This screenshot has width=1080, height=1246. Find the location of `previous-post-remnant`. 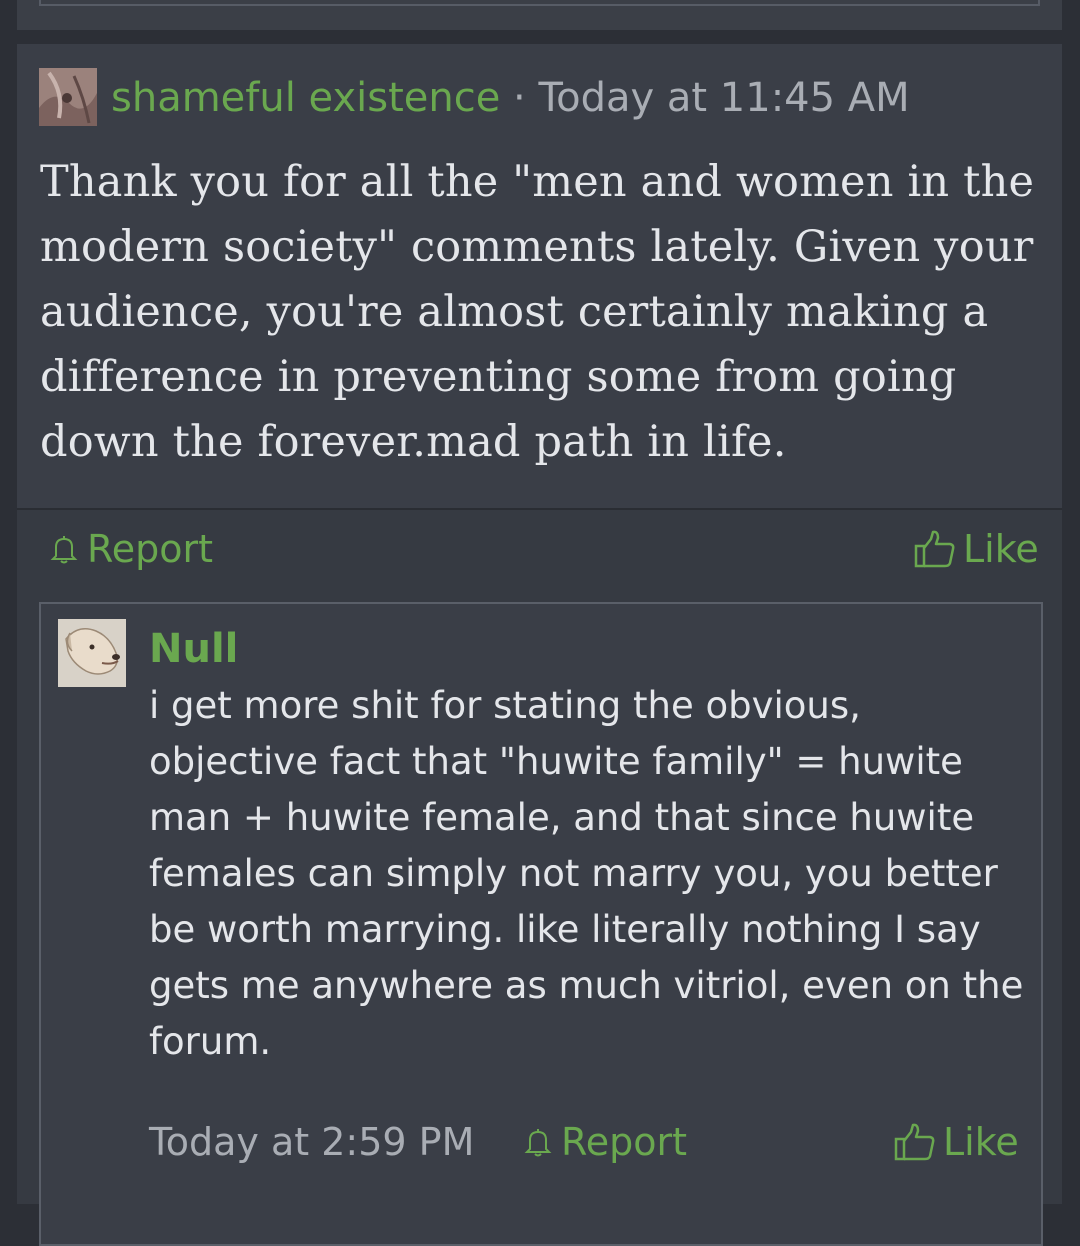

previous-post-remnant is located at coordinates (539, 15).